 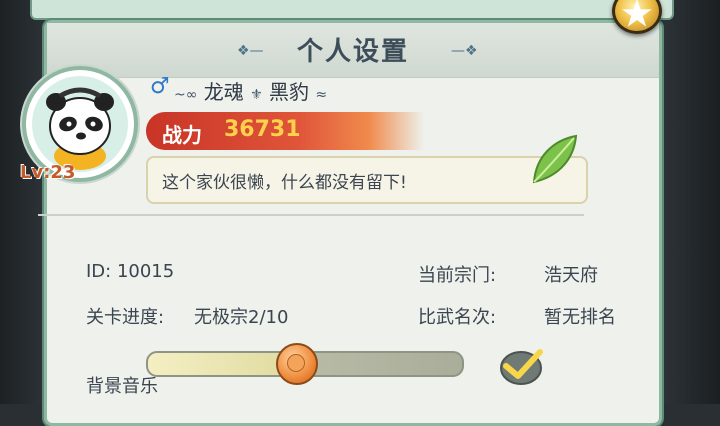 What do you see at coordinates (321, 95) in the screenshot?
I see `name-right-ornament-icon: ≈` at bounding box center [321, 95].